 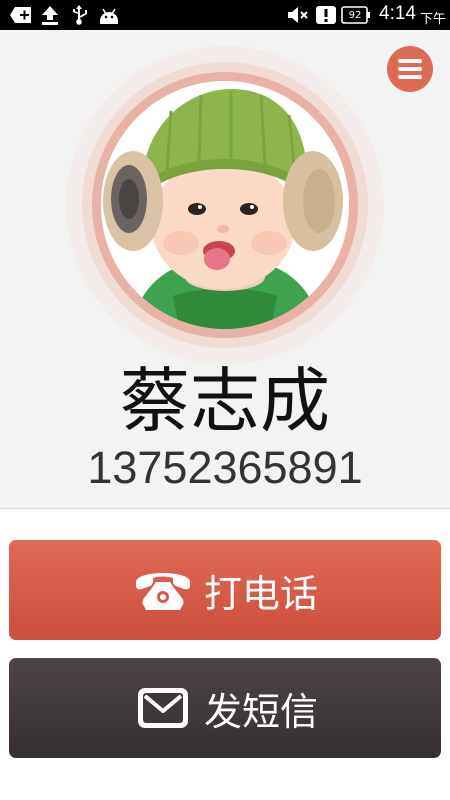 I want to click on usb-icon, so click(x=79, y=15).